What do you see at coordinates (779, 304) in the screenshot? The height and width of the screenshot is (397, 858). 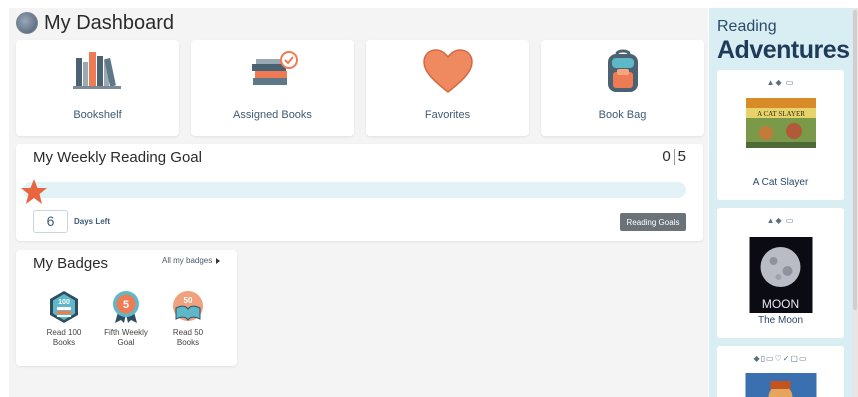 I see `book-cover-title: MOON` at bounding box center [779, 304].